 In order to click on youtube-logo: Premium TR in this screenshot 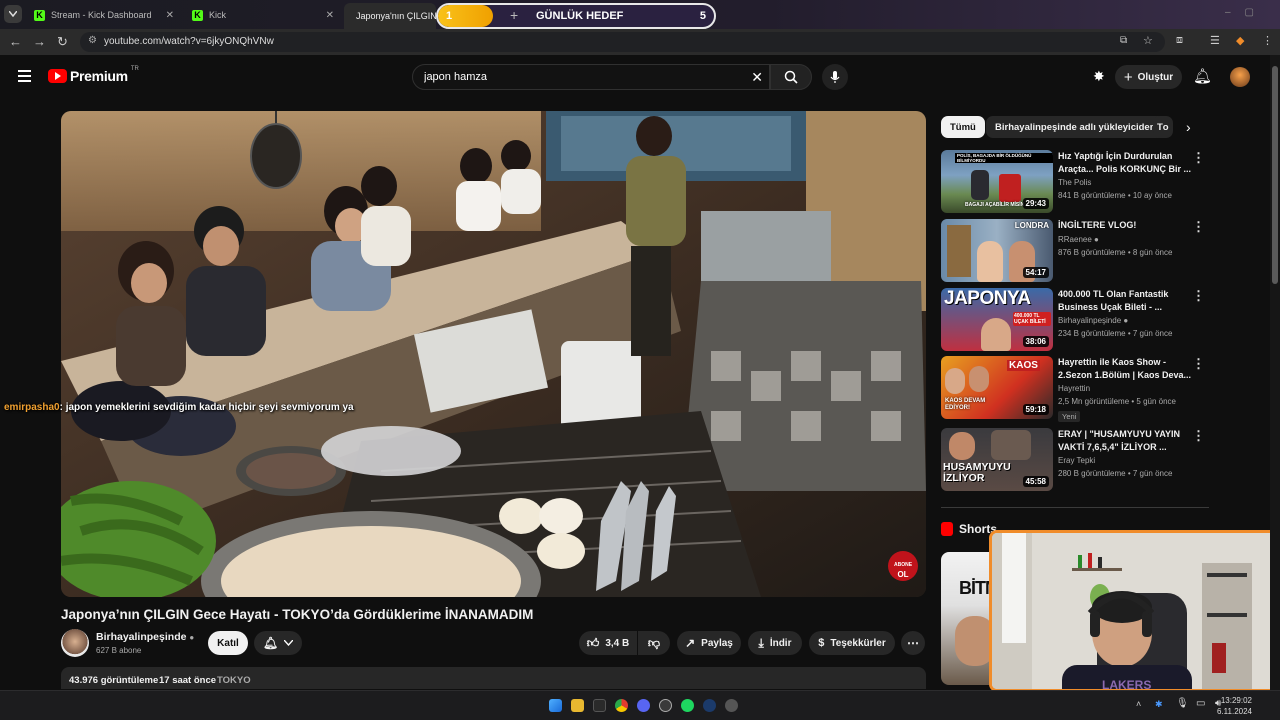, I will do `click(93, 75)`.